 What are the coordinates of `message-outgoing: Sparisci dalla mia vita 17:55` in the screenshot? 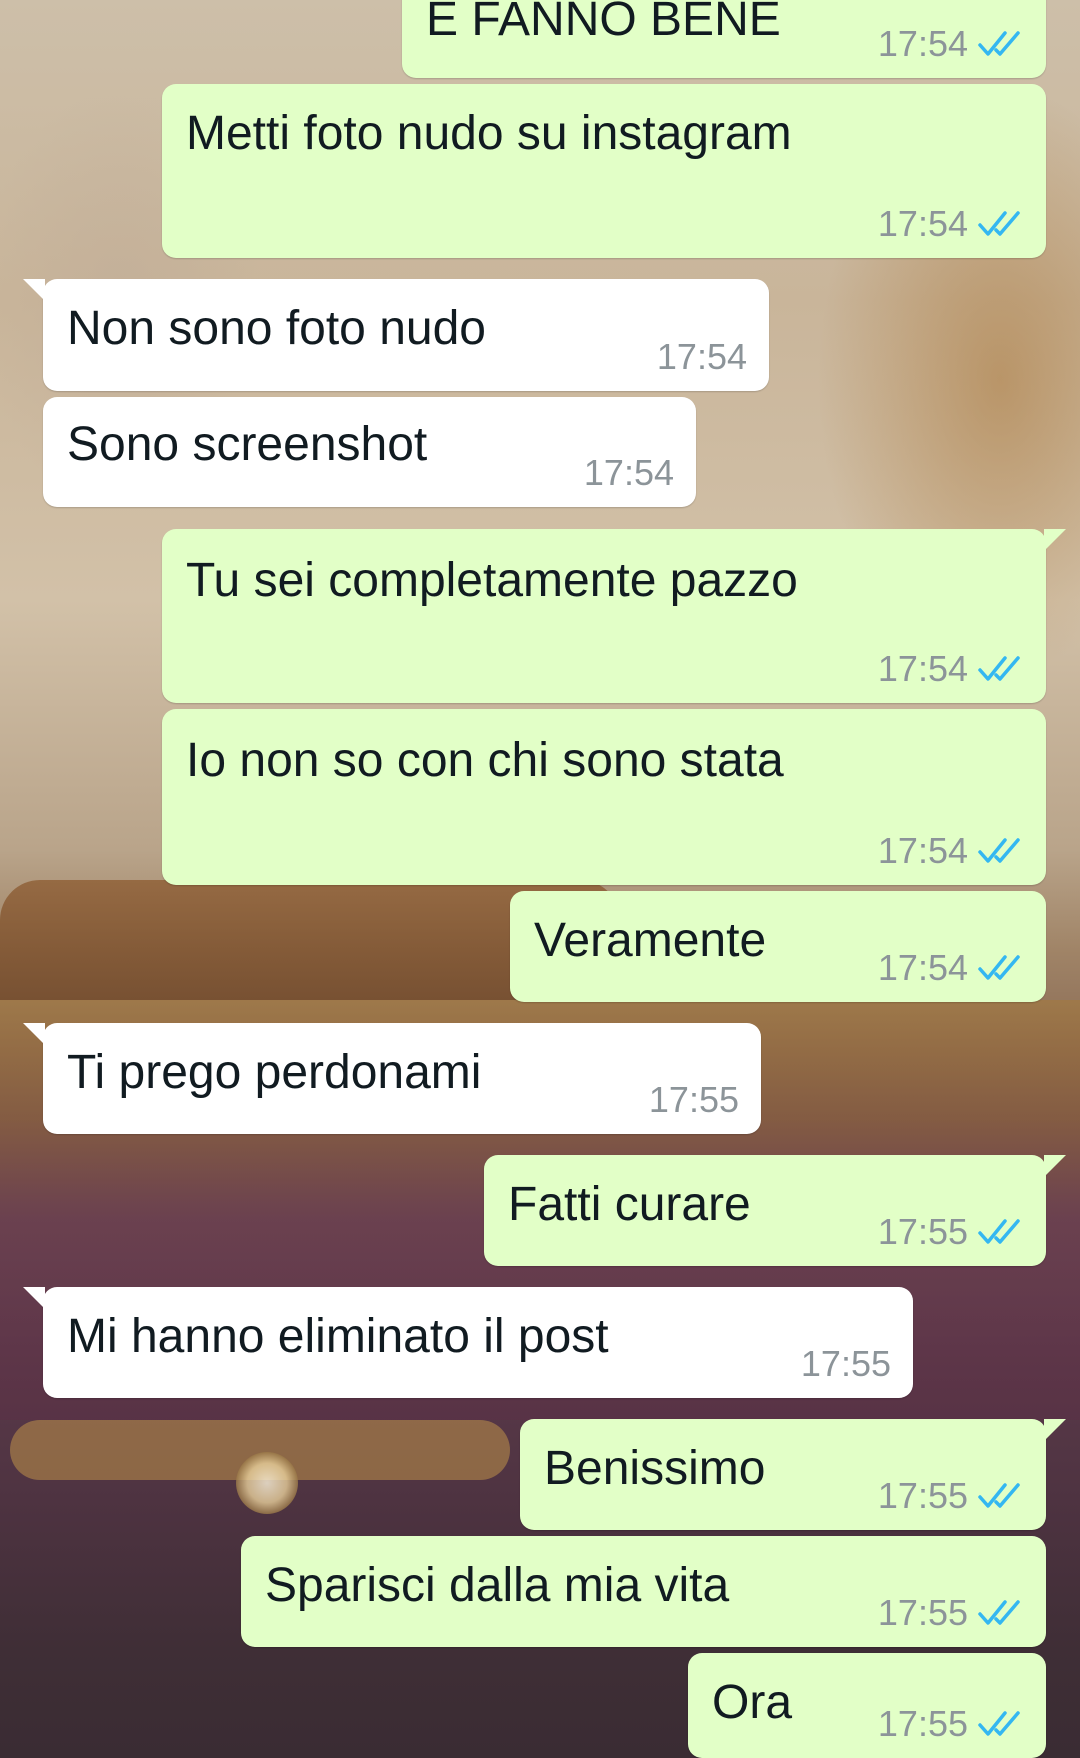 It's located at (643, 1591).